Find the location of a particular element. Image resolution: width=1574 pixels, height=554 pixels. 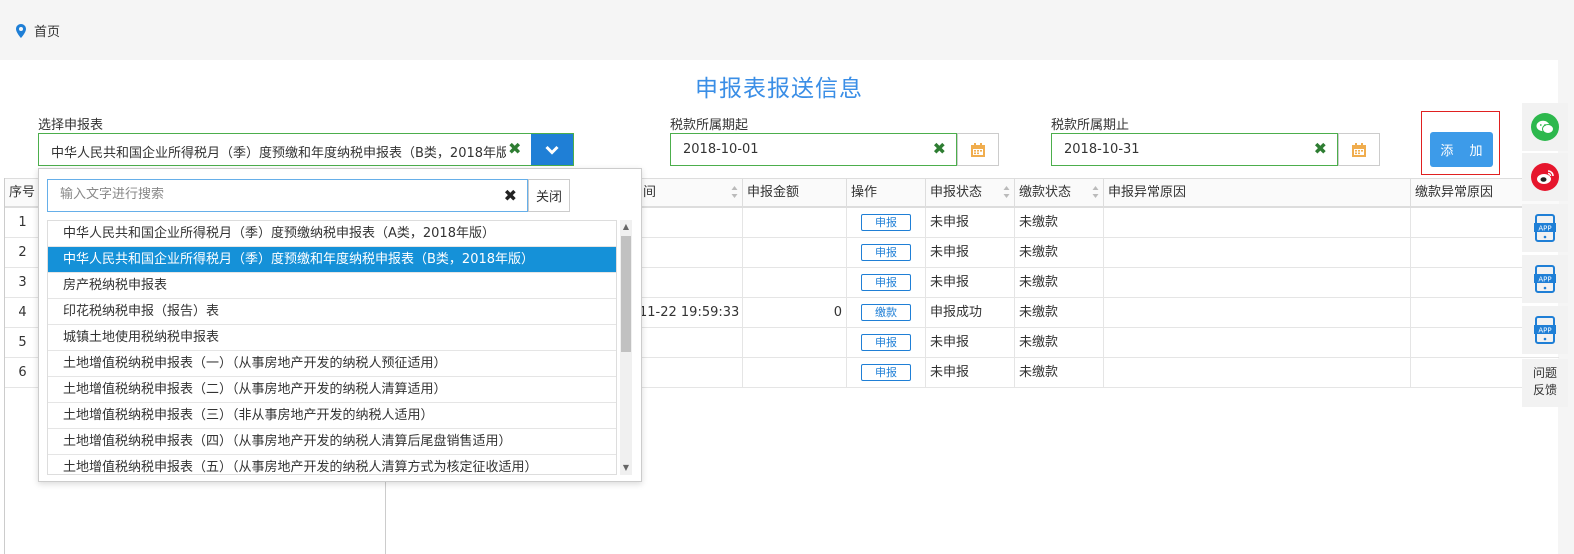

dropdown-option: 土地增值税纳税申报表（一）（从事房地产开发的纳税人预征适用） is located at coordinates (332, 364).